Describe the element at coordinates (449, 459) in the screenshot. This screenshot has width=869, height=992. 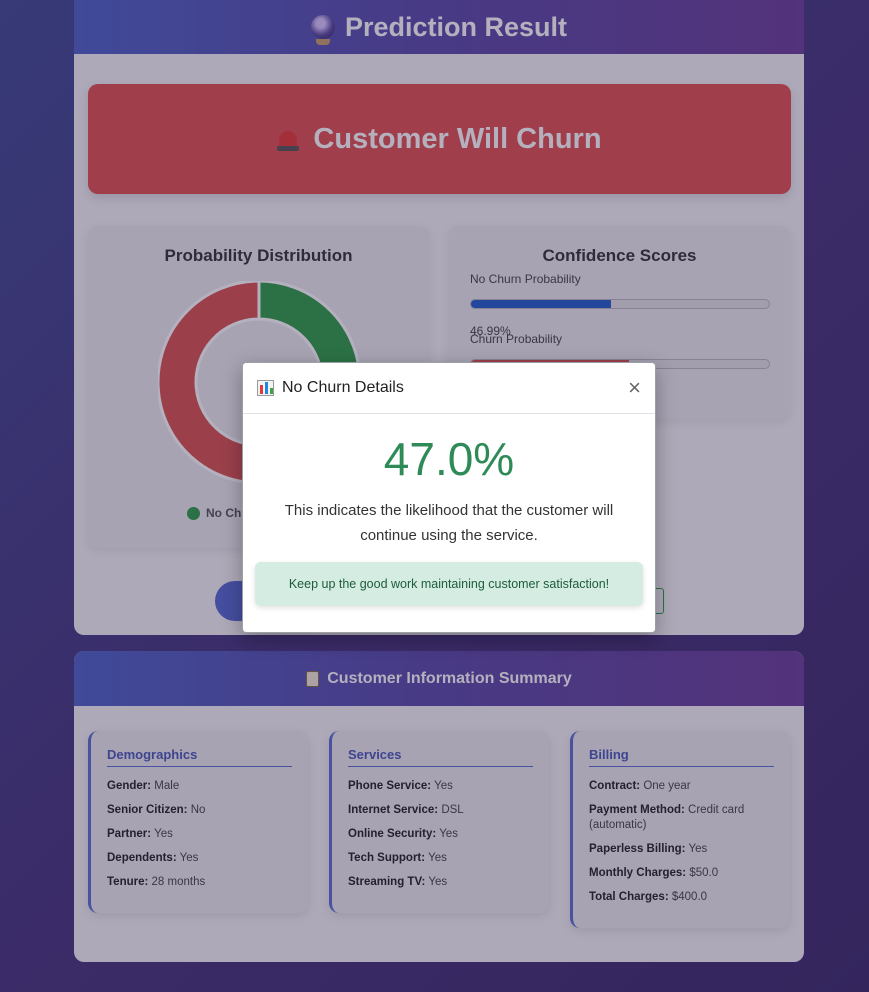
I see `no-churn-percentage: 47.0%` at that location.